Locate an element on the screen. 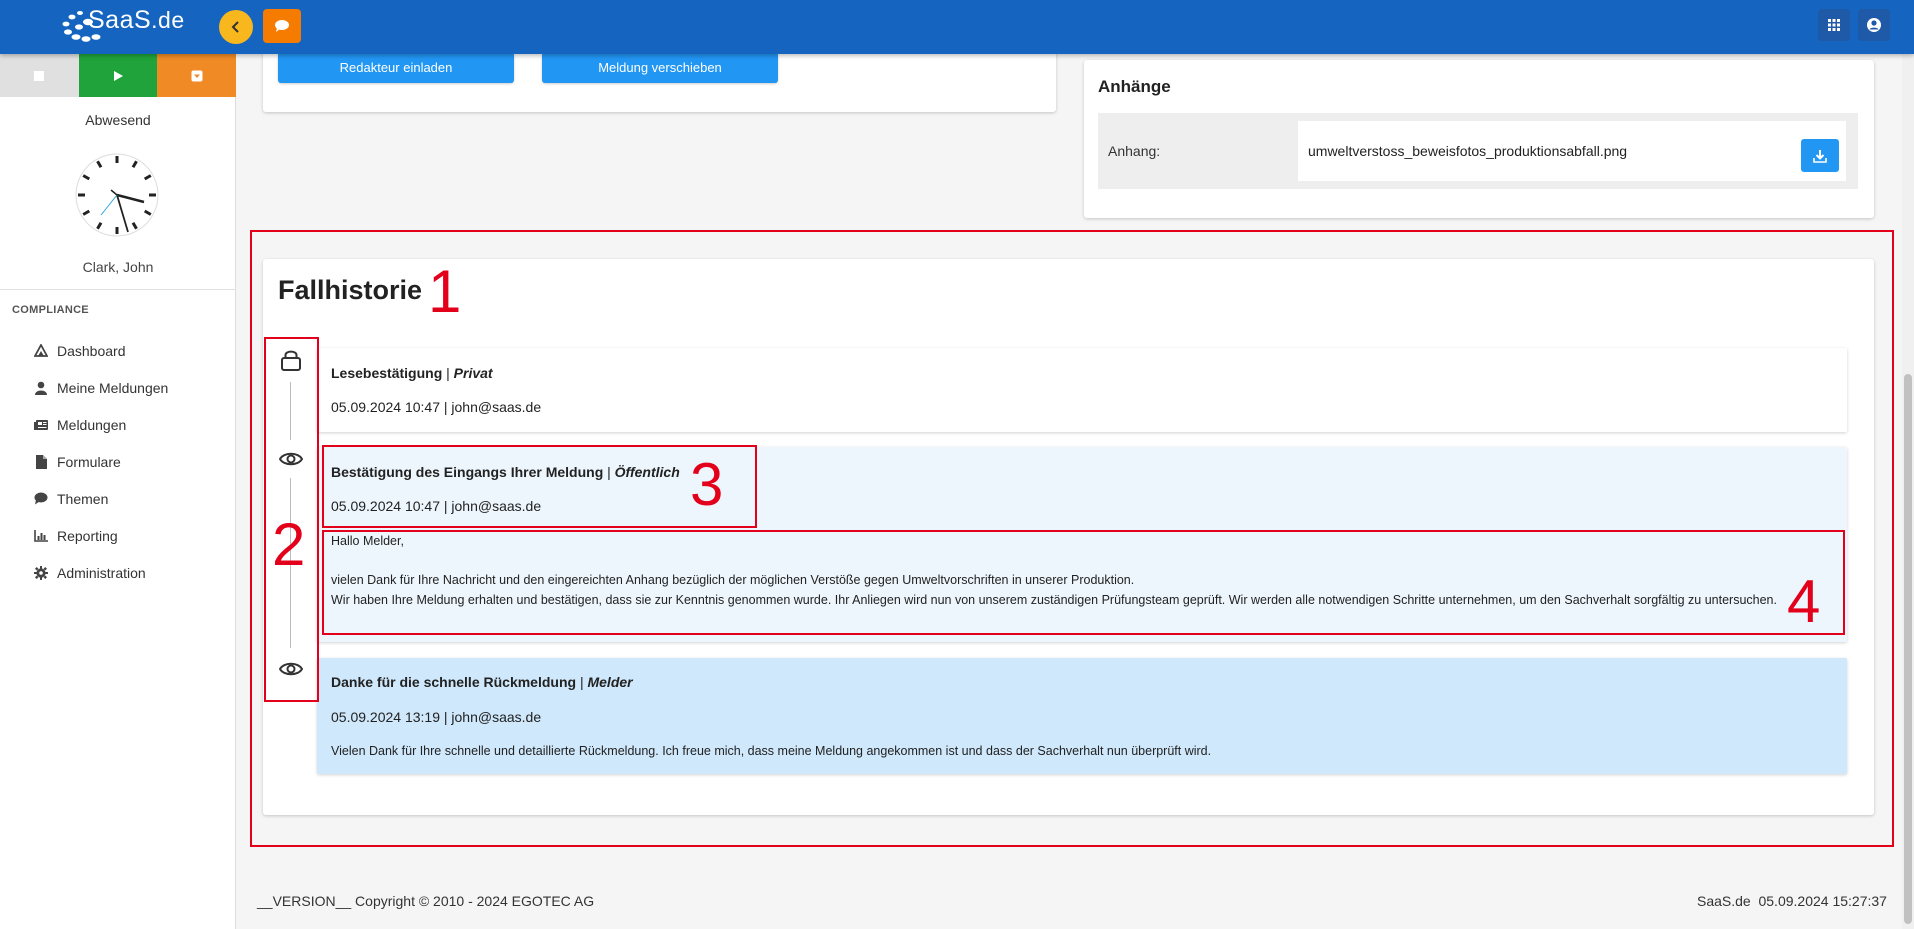 This screenshot has height=929, width=1914. sidebar-item-dashboard: Dashboard is located at coordinates (118, 350).